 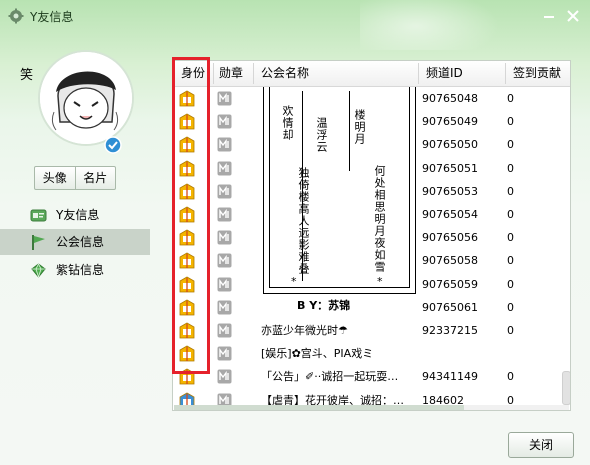 What do you see at coordinates (303, 221) in the screenshot?
I see `art-column: 独倚楼高人远影难叠` at bounding box center [303, 221].